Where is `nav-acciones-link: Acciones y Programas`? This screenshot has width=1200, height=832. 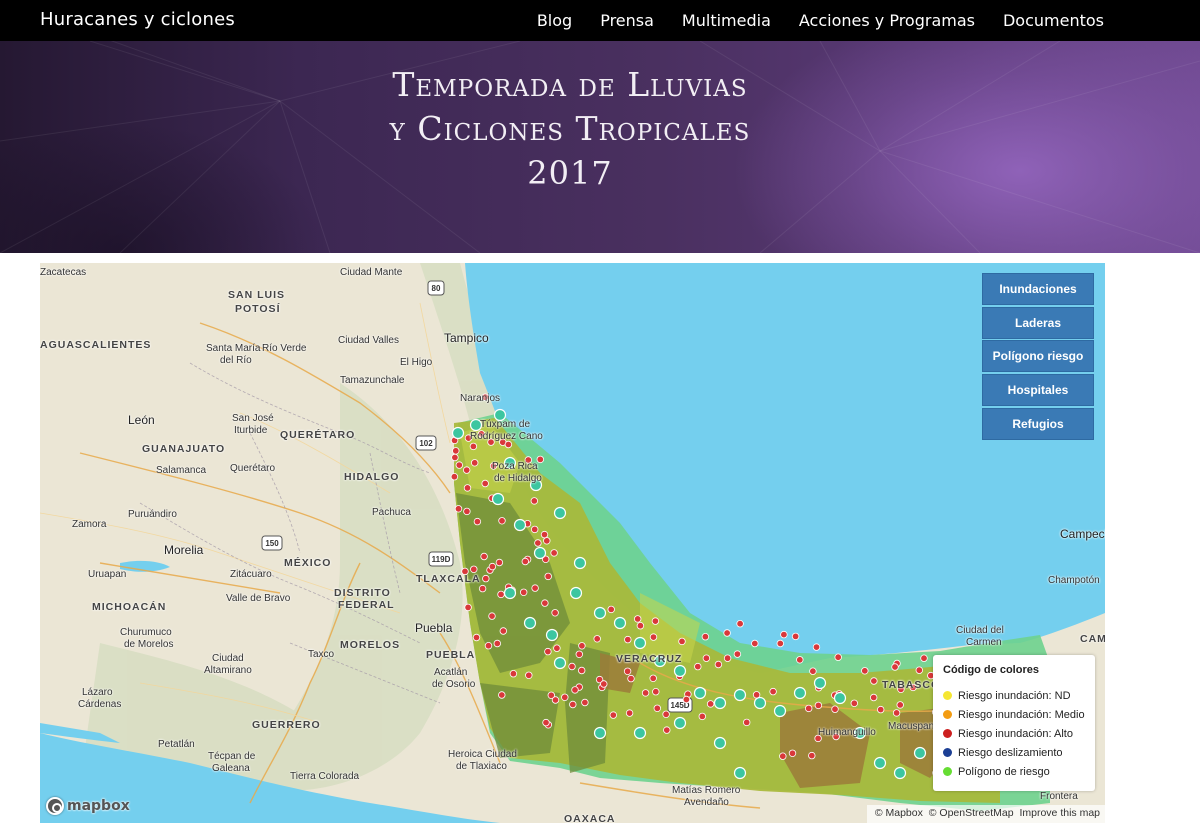
nav-acciones-link: Acciones y Programas is located at coordinates (887, 20).